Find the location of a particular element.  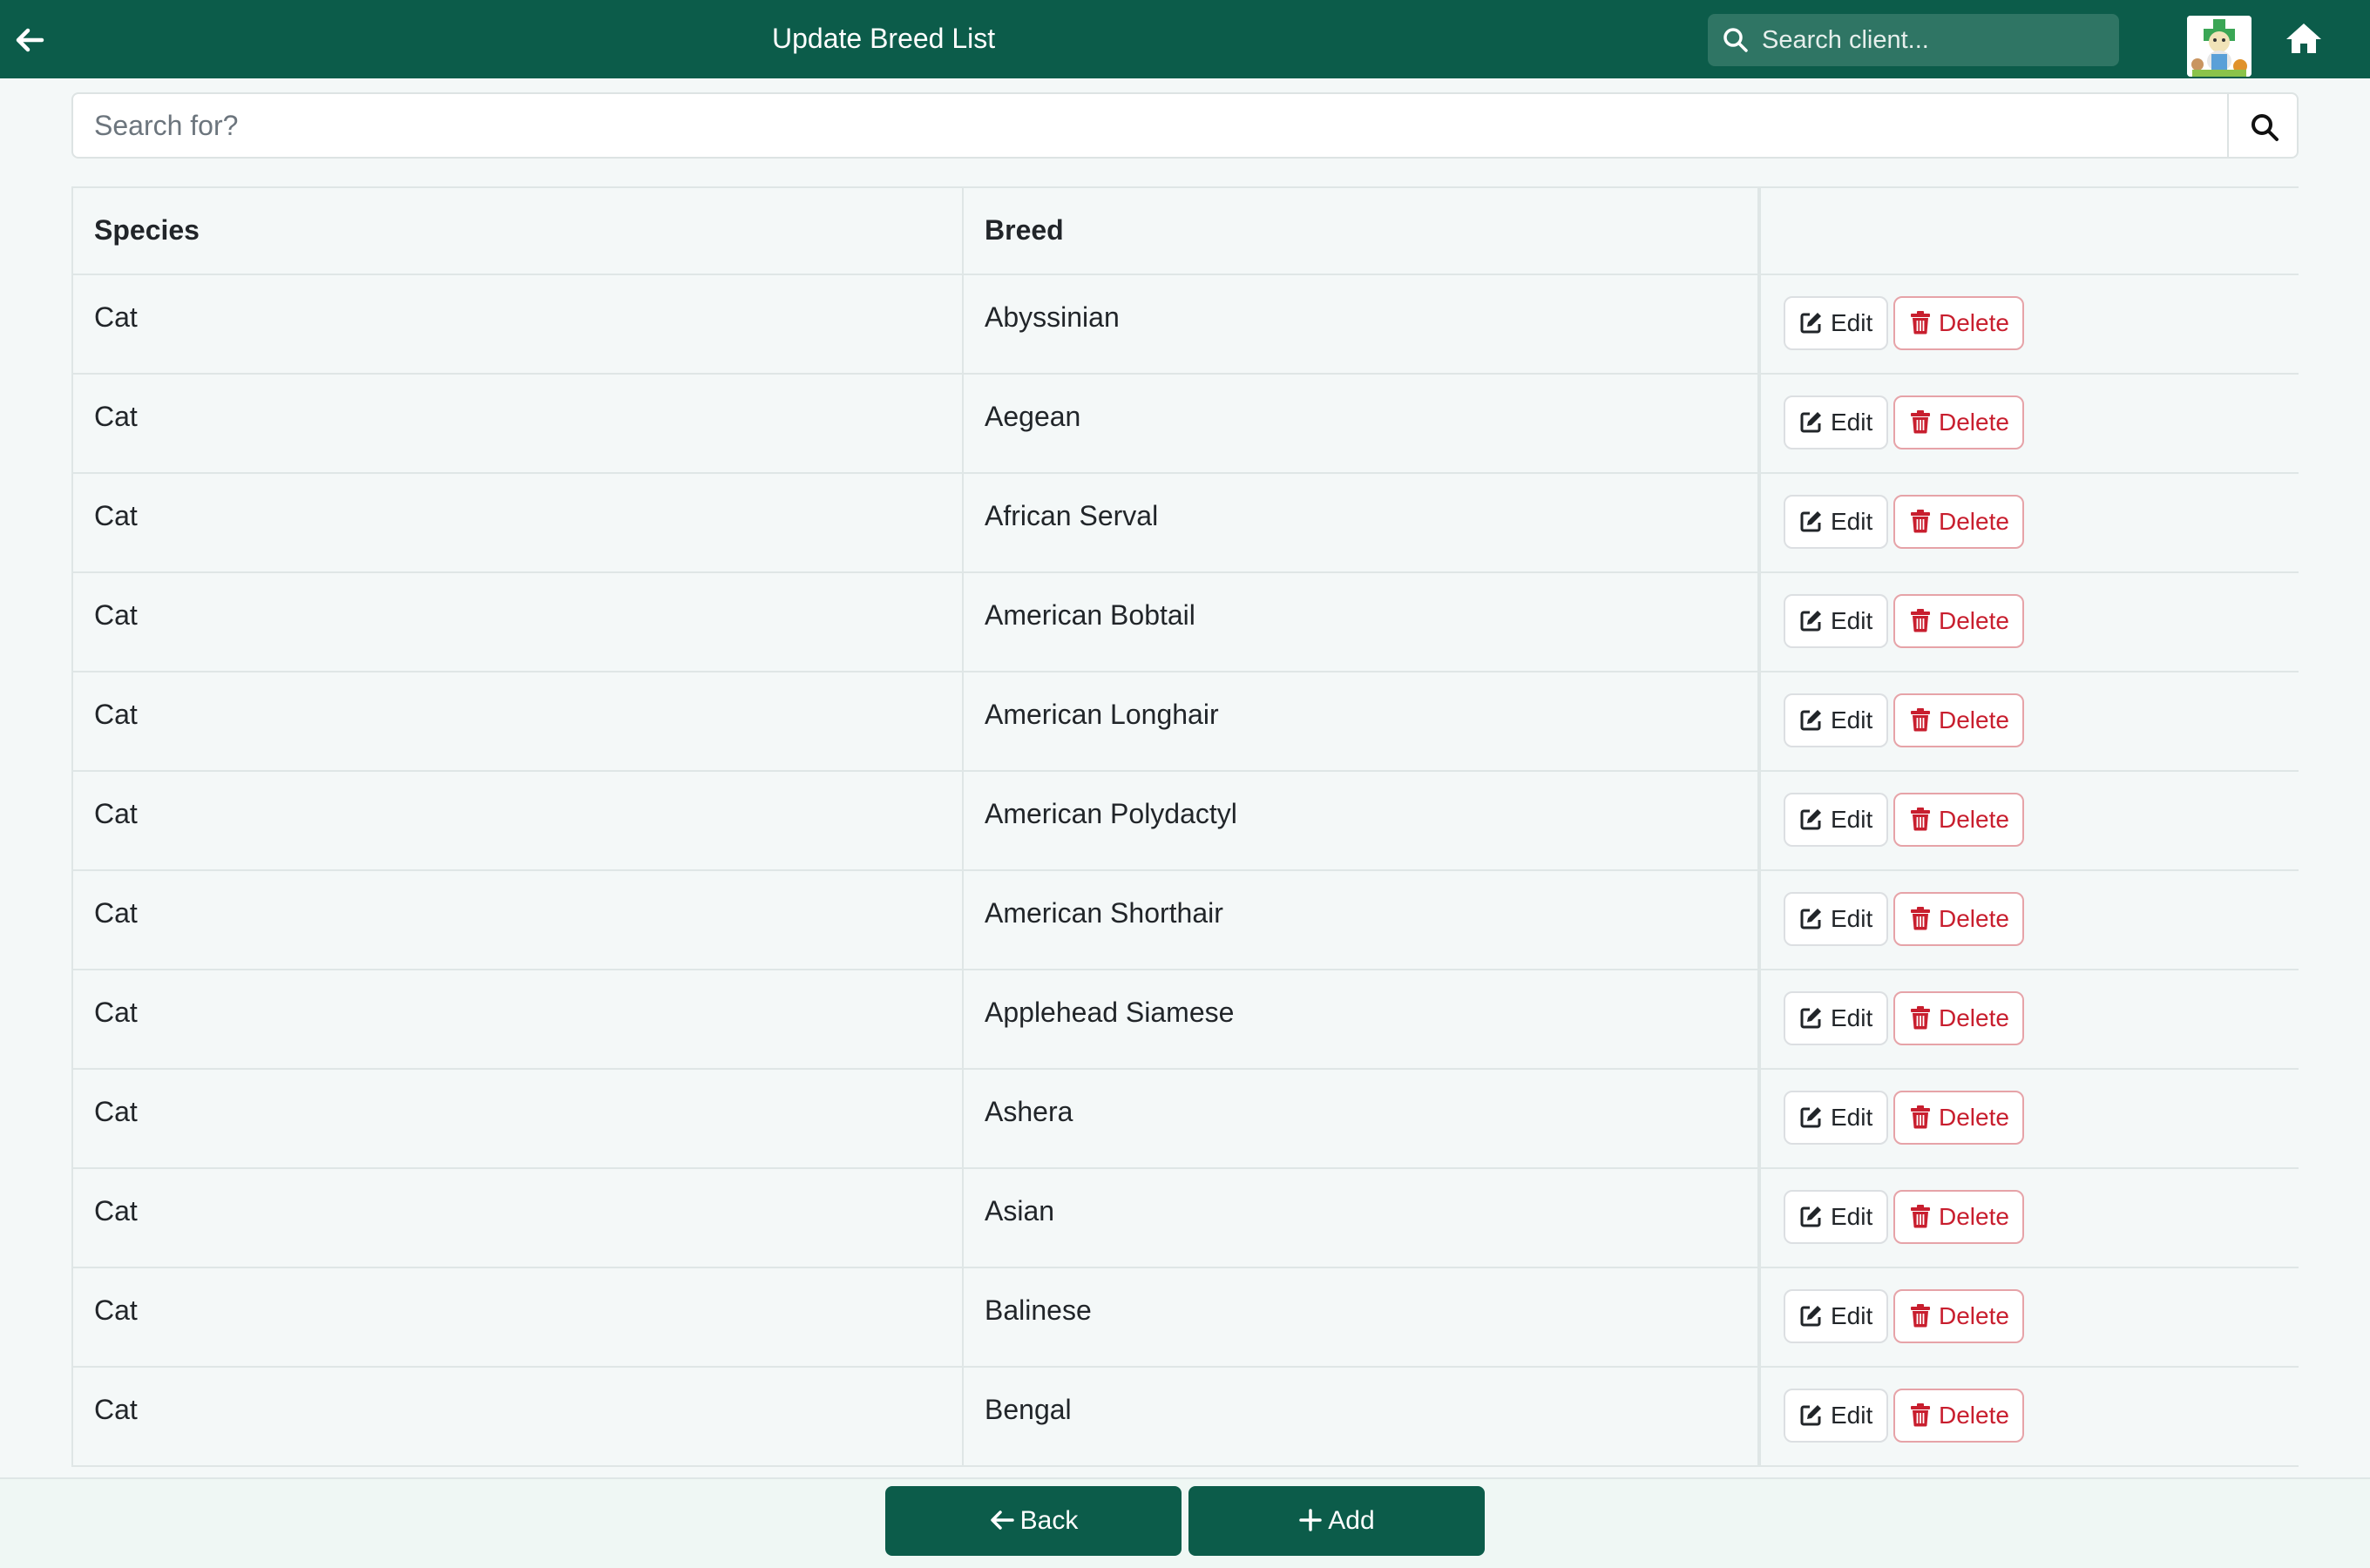

client-search is located at coordinates (1913, 40).